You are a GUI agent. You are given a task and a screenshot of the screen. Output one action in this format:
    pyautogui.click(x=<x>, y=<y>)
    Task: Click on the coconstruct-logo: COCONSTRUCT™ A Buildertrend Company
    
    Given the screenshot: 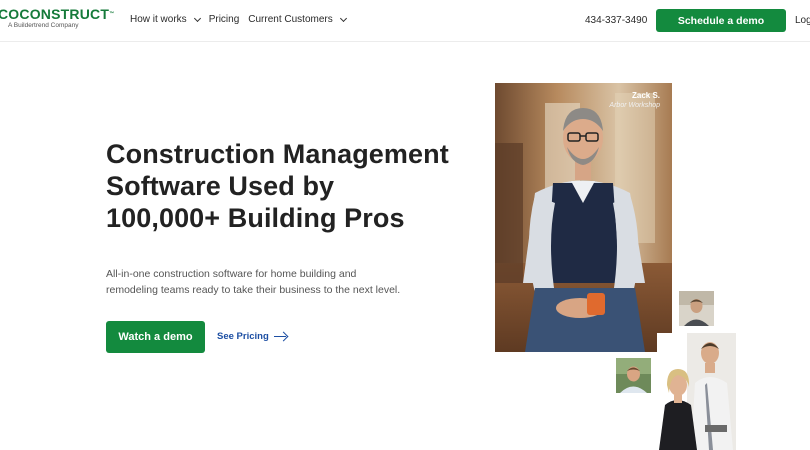 What is the action you would take?
    pyautogui.click(x=57, y=18)
    